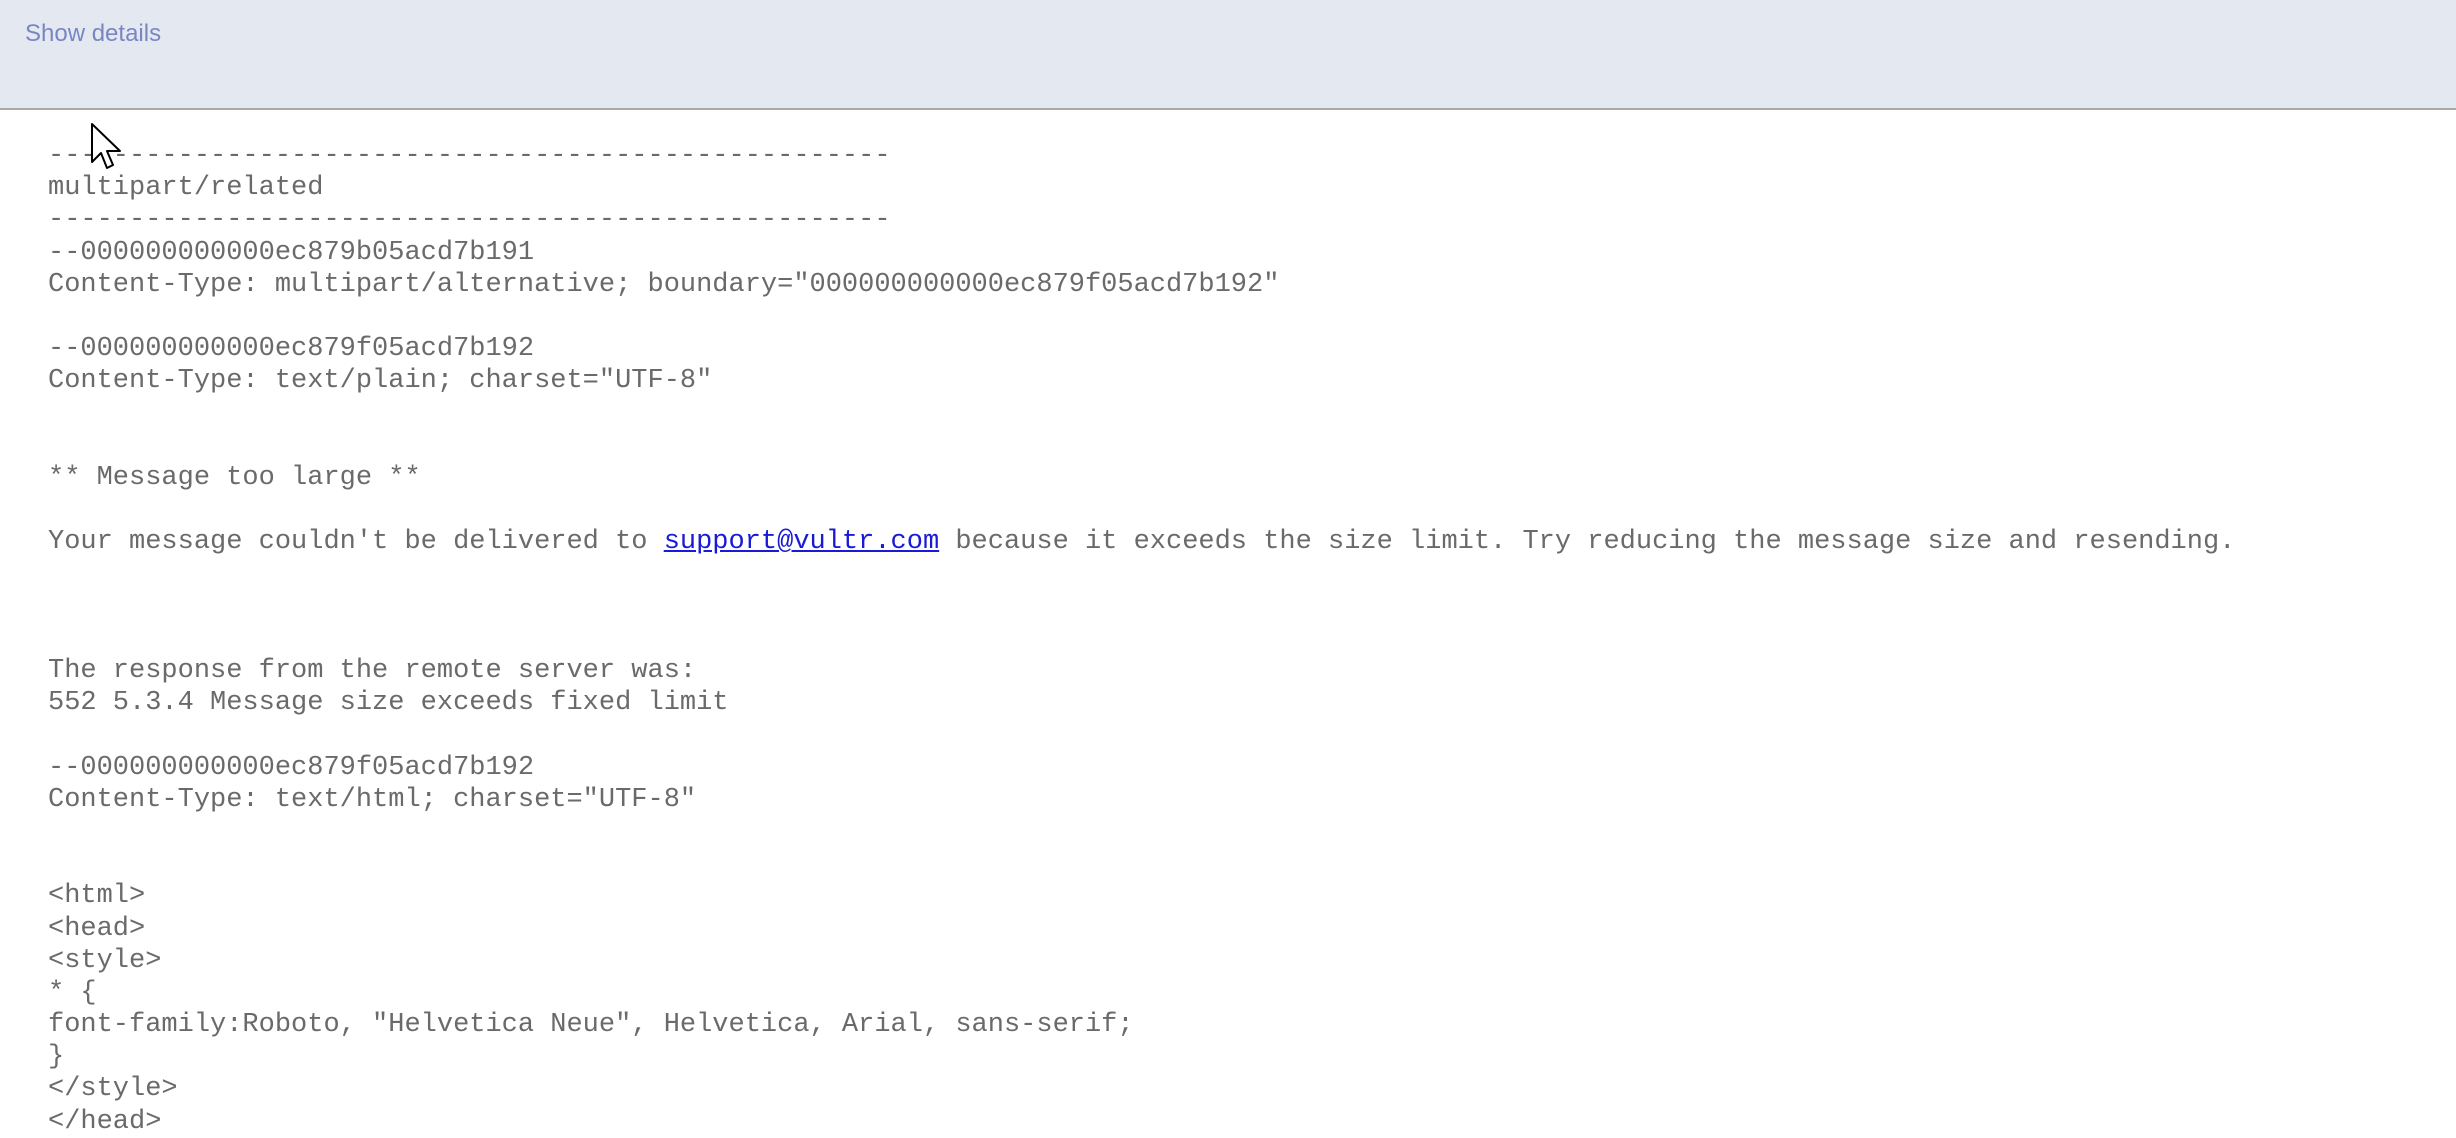 Image resolution: width=2456 pixels, height=1138 pixels. Describe the element at coordinates (113, 1089) in the screenshot. I see `source-line: </style>` at that location.